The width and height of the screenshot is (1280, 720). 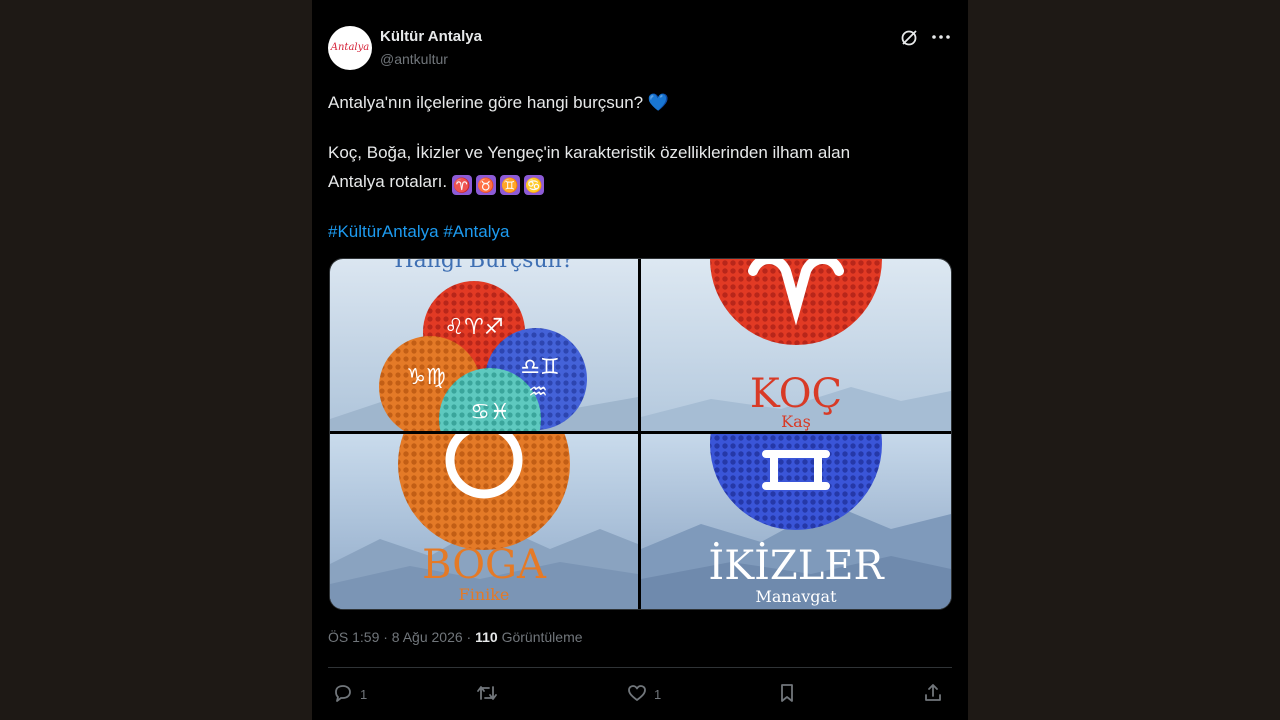 I want to click on retweet-button, so click(x=490, y=694).